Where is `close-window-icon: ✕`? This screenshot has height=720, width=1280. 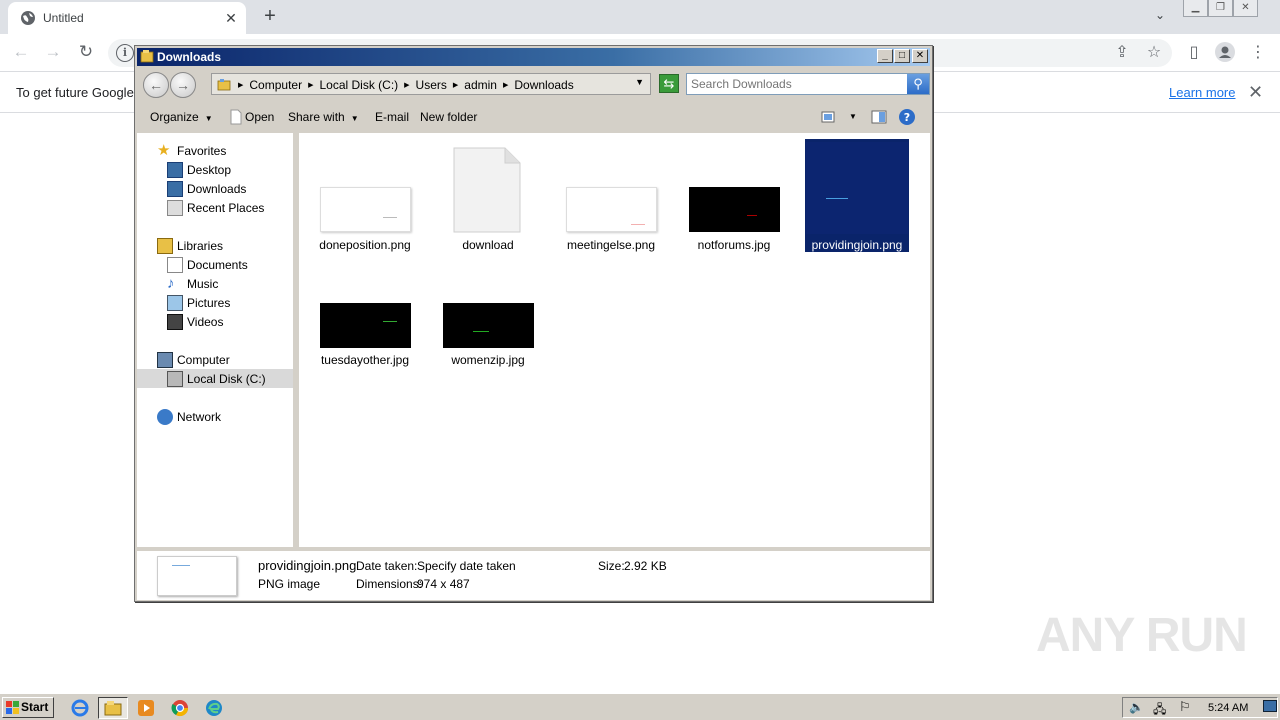
close-window-icon: ✕ is located at coordinates (1245, 8).